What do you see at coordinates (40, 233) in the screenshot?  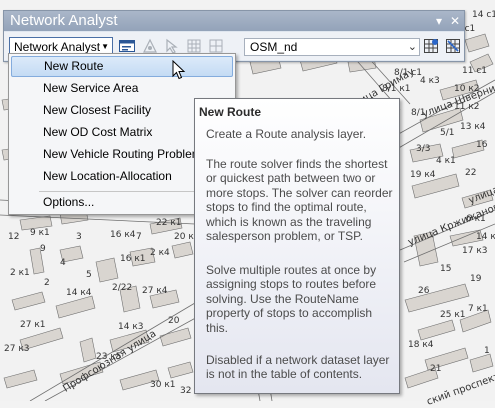 I see `map-house-number: 9 к1` at bounding box center [40, 233].